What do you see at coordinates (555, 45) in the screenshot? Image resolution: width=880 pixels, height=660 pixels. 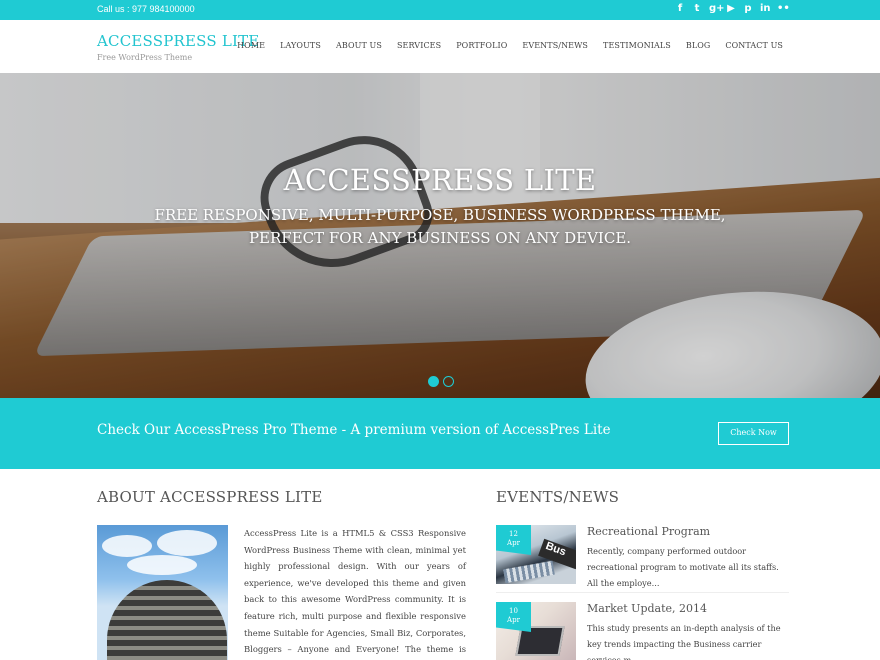 I see `nav-events-news: EVENTS/NEWS` at bounding box center [555, 45].